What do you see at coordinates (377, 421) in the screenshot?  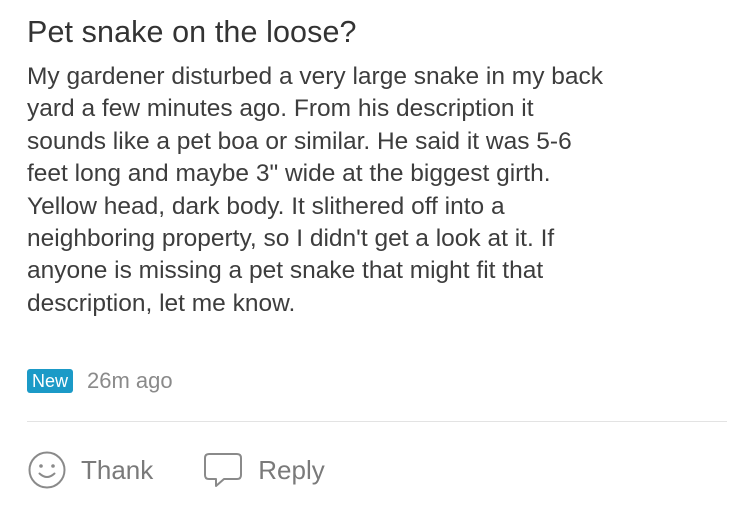 I see `divider` at bounding box center [377, 421].